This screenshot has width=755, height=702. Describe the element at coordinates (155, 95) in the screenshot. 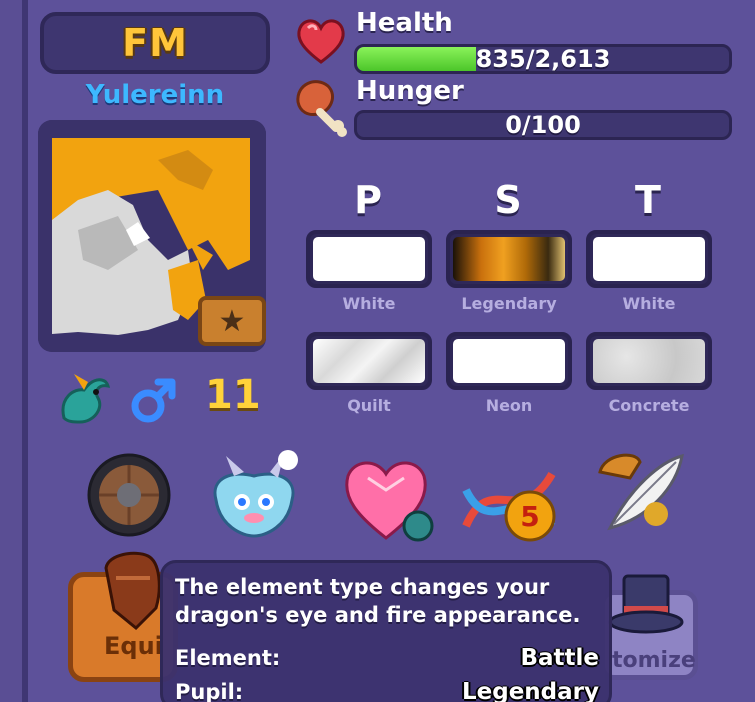

I see `owner-name: Yulereinn` at that location.